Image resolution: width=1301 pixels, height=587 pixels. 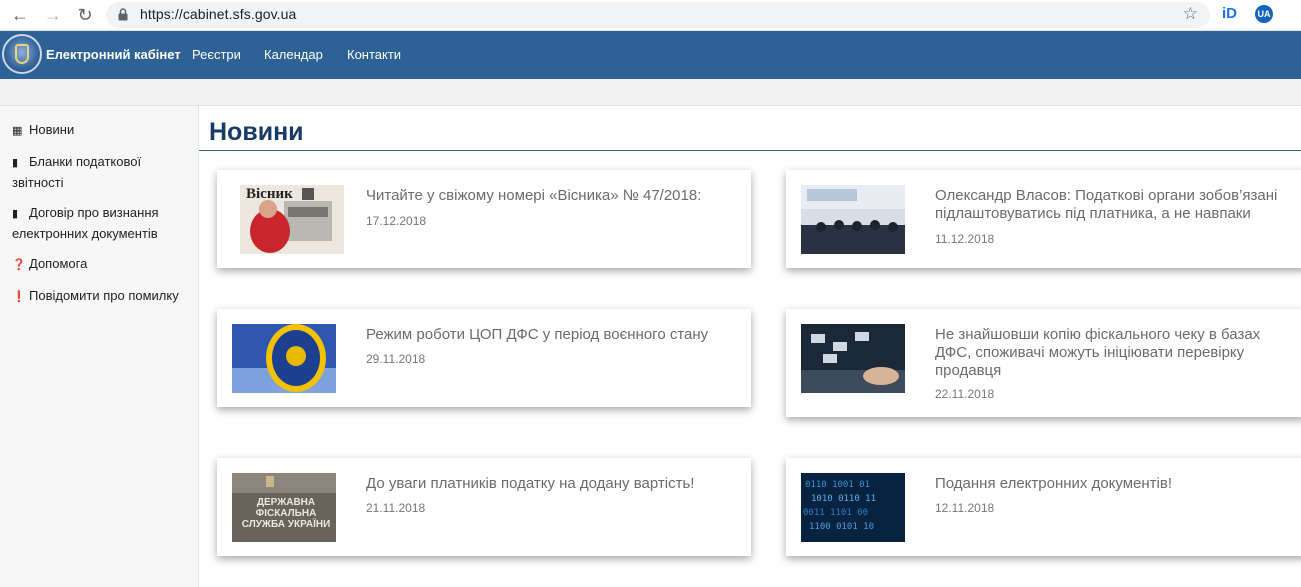 I want to click on brand-link: Електронний кабінет, so click(x=113, y=54).